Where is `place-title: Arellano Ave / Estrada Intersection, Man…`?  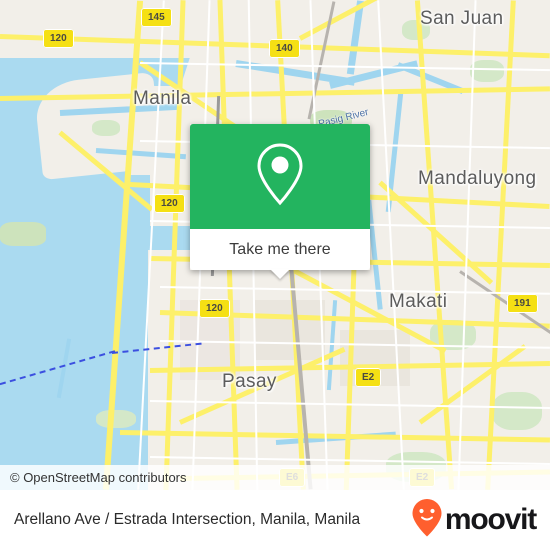
place-title: Arellano Ave / Estrada Intersection, Man… is located at coordinates (187, 519).